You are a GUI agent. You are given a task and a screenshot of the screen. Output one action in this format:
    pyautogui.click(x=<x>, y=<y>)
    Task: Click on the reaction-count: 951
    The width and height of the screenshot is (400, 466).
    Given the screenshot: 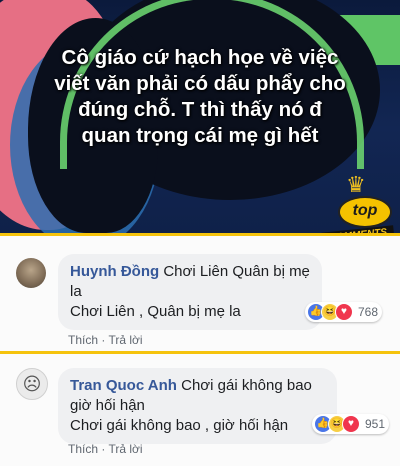 What is the action you would take?
    pyautogui.click(x=375, y=424)
    